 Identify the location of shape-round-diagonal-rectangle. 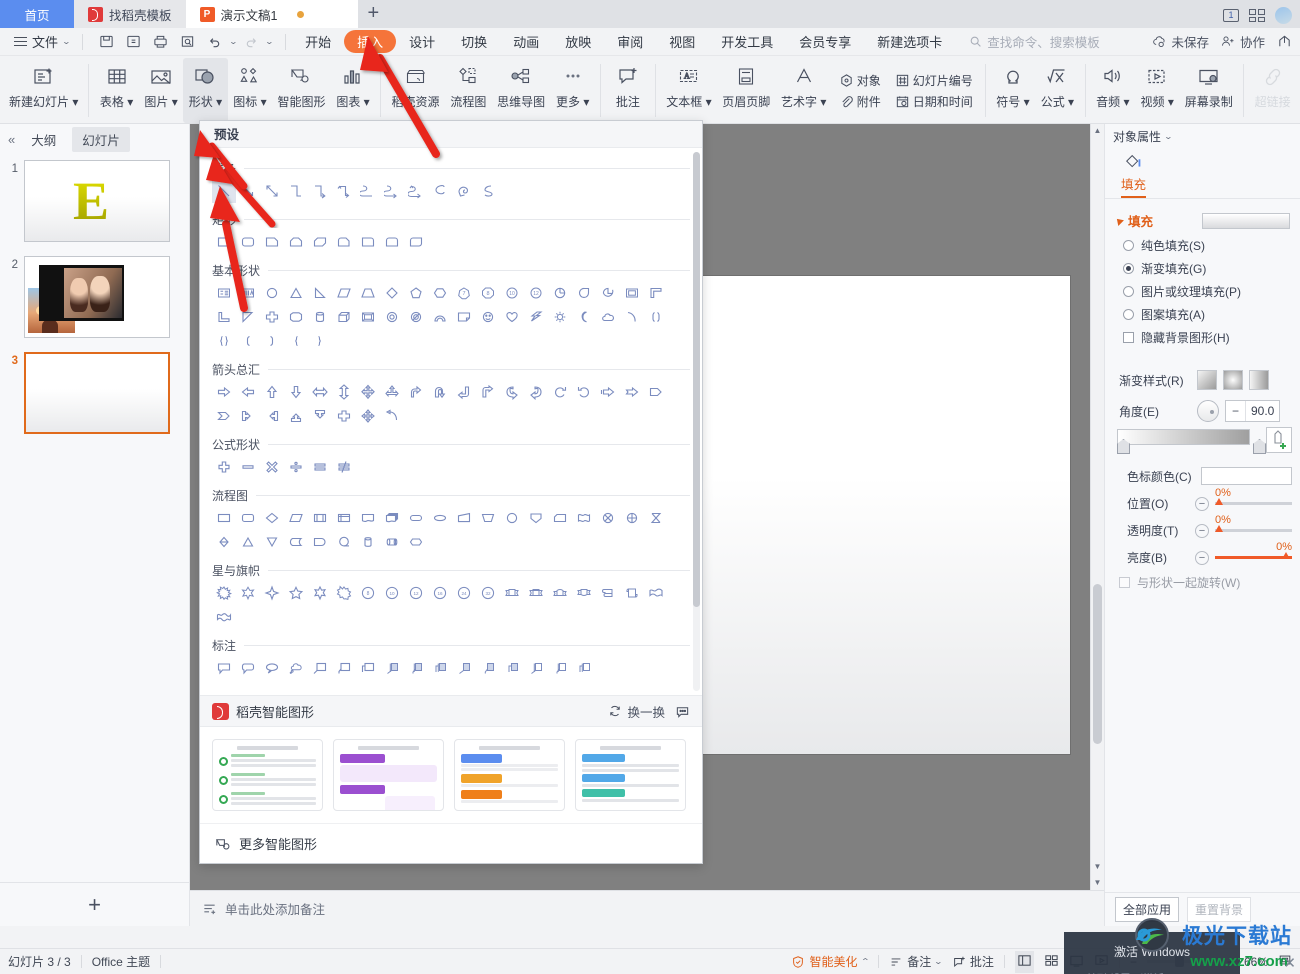
(416, 242).